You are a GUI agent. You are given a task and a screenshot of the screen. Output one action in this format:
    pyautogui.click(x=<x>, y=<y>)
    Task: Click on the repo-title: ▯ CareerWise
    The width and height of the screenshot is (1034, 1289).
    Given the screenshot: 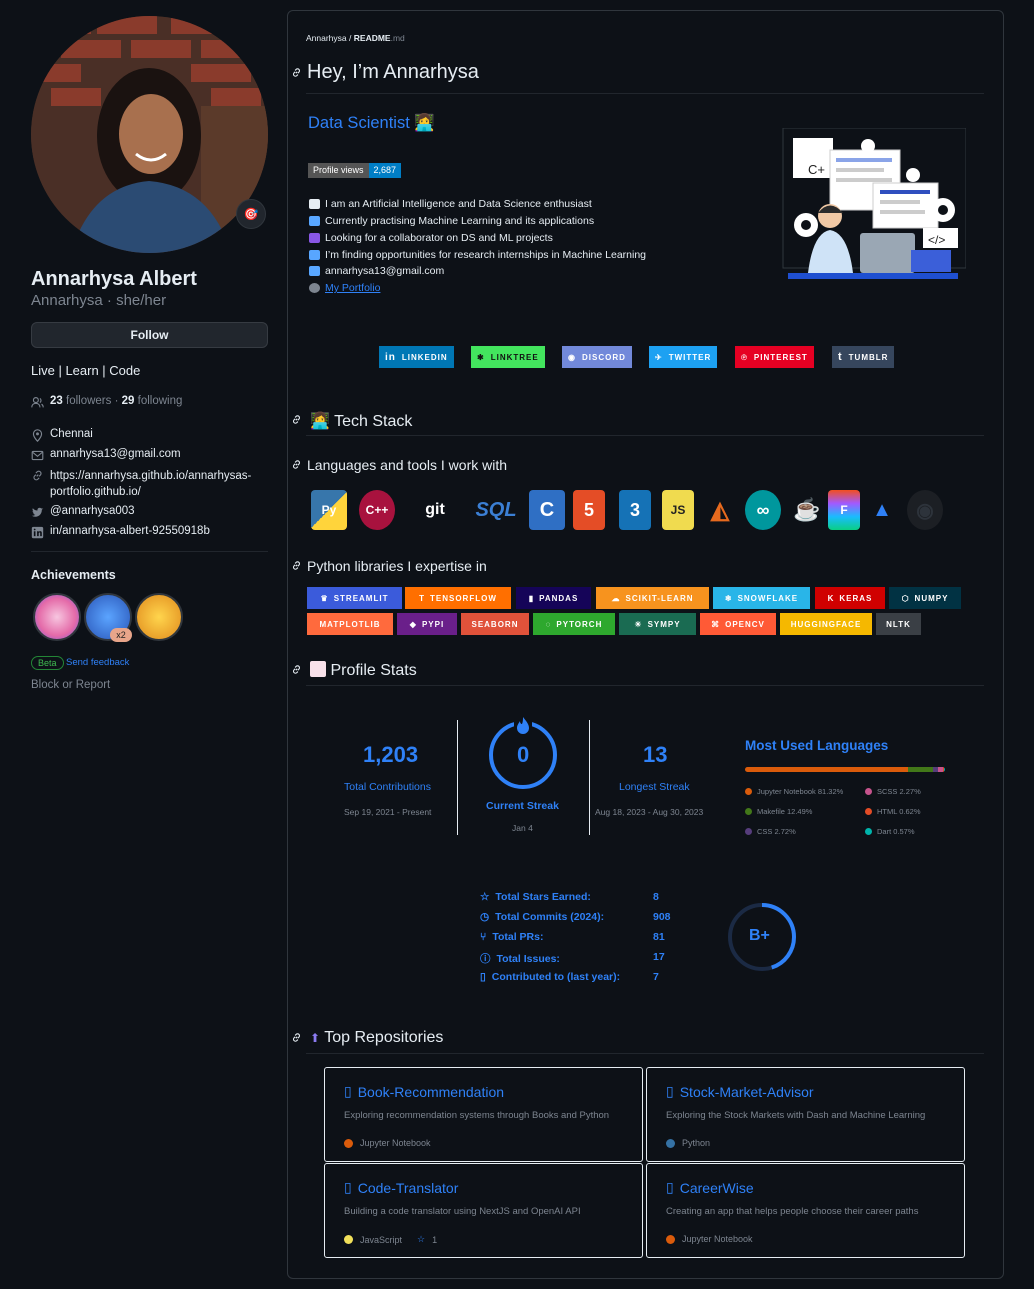 What is the action you would take?
    pyautogui.click(x=710, y=1187)
    